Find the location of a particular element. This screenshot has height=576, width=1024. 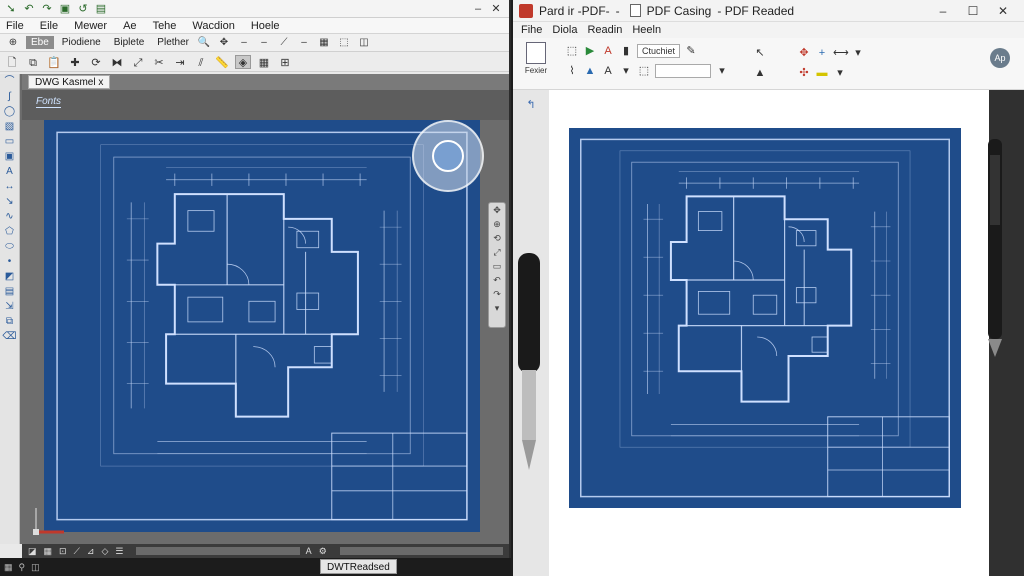

minimize-button: – is located at coordinates (478, 9).